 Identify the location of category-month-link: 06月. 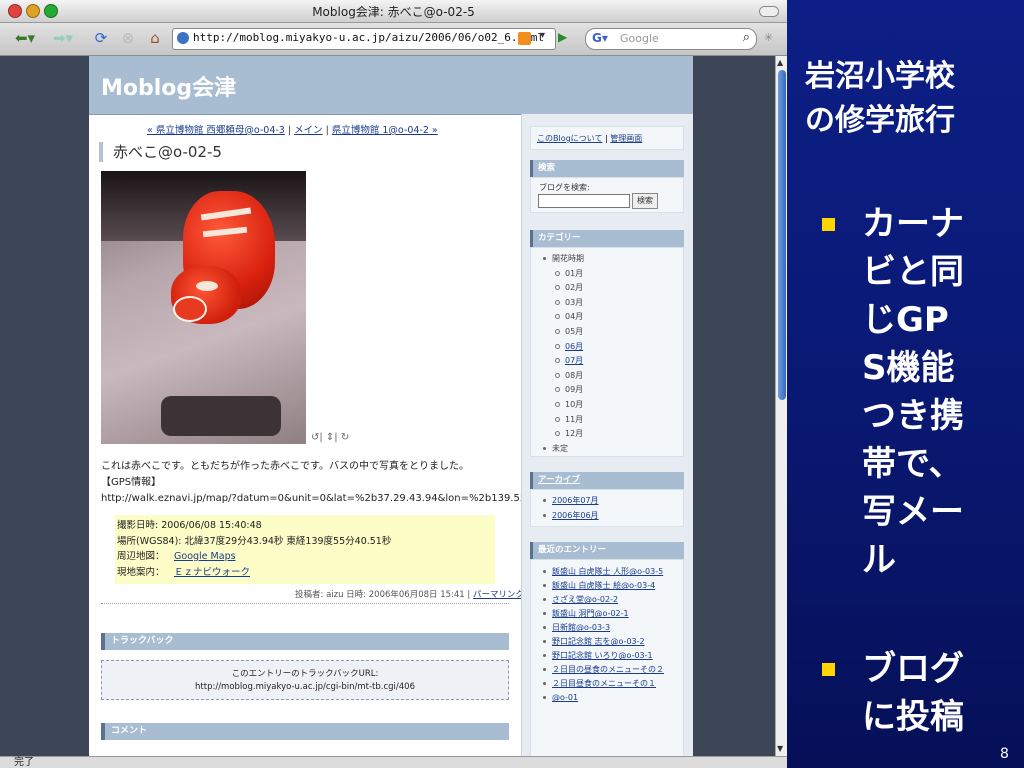
(563, 347).